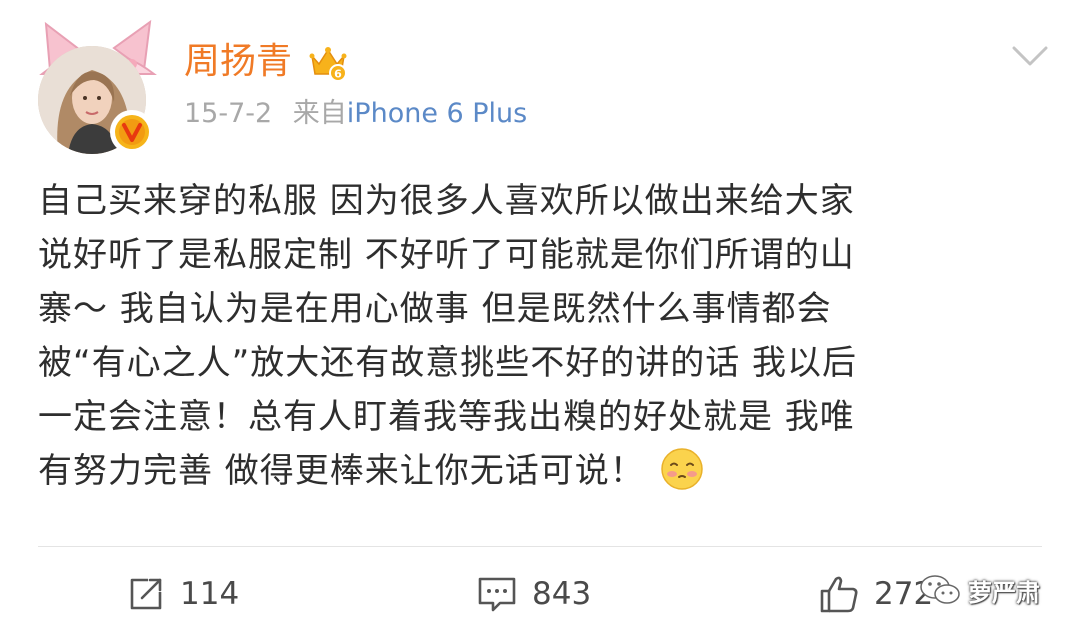 Image resolution: width=1080 pixels, height=636 pixels. What do you see at coordinates (497, 594) in the screenshot?
I see `comment-icon` at bounding box center [497, 594].